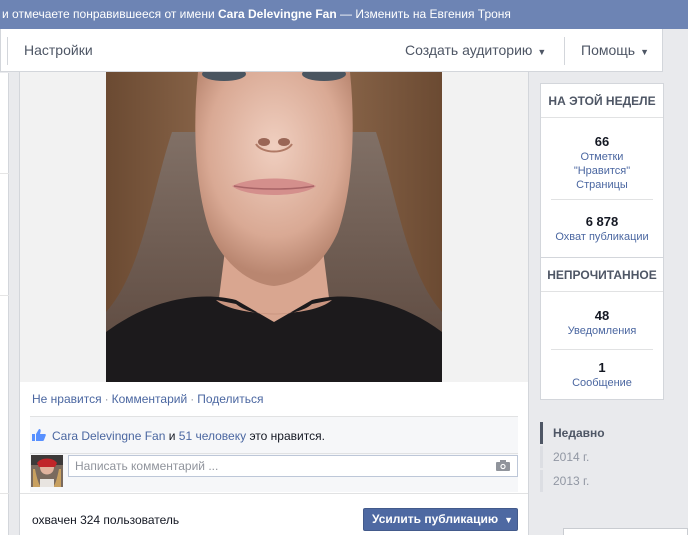 This screenshot has width=688, height=535. I want to click on avatar, so click(47, 471).